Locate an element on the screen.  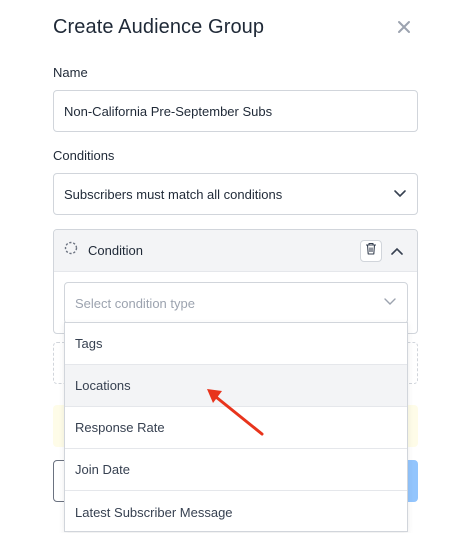
condition-type-select: Select condition type is located at coordinates (236, 303).